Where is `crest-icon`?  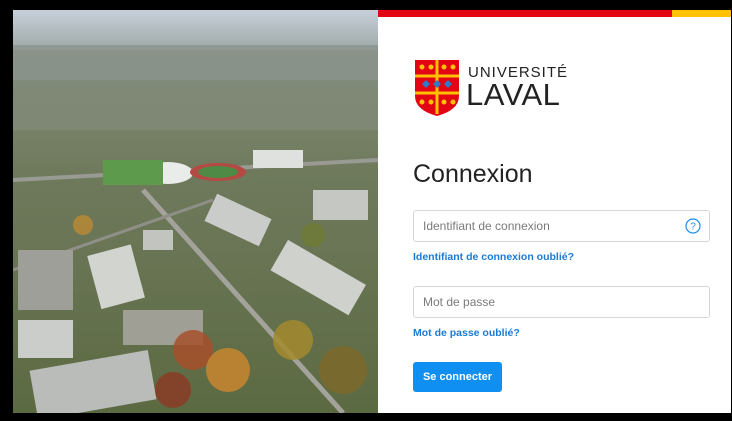
crest-icon is located at coordinates (437, 88).